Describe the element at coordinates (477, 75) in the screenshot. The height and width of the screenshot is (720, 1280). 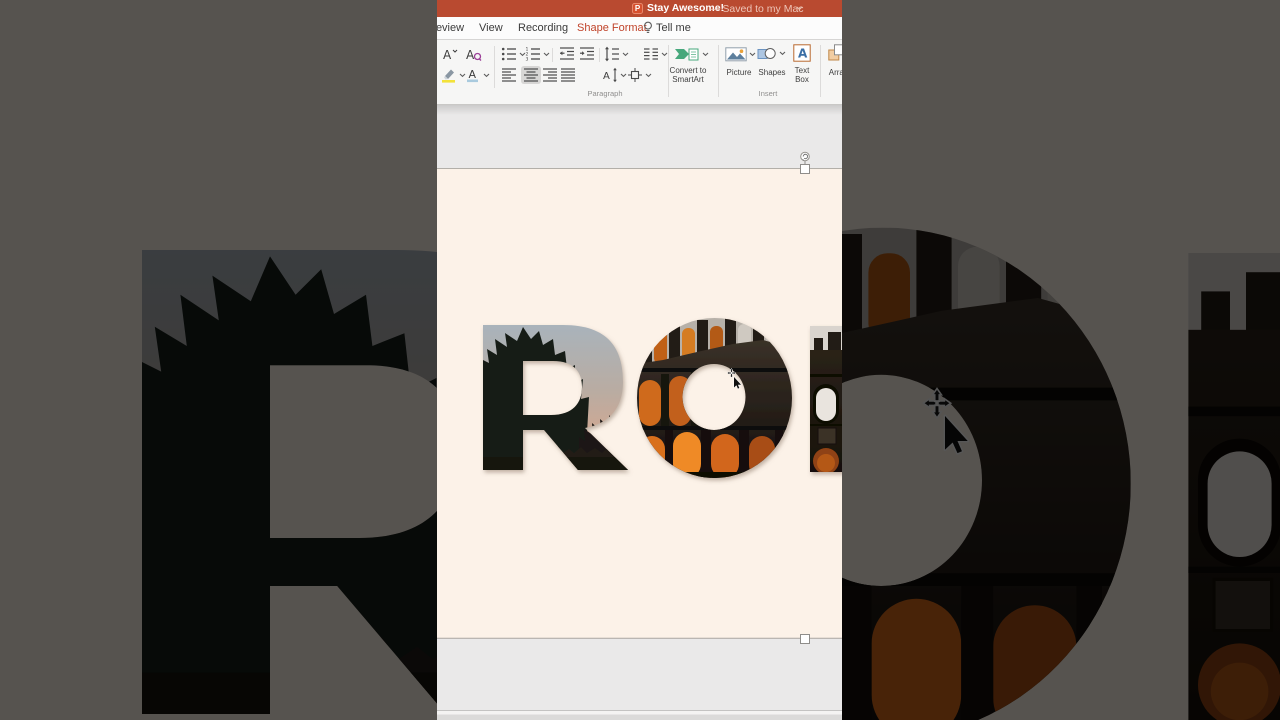
I see `font-color-button` at that location.